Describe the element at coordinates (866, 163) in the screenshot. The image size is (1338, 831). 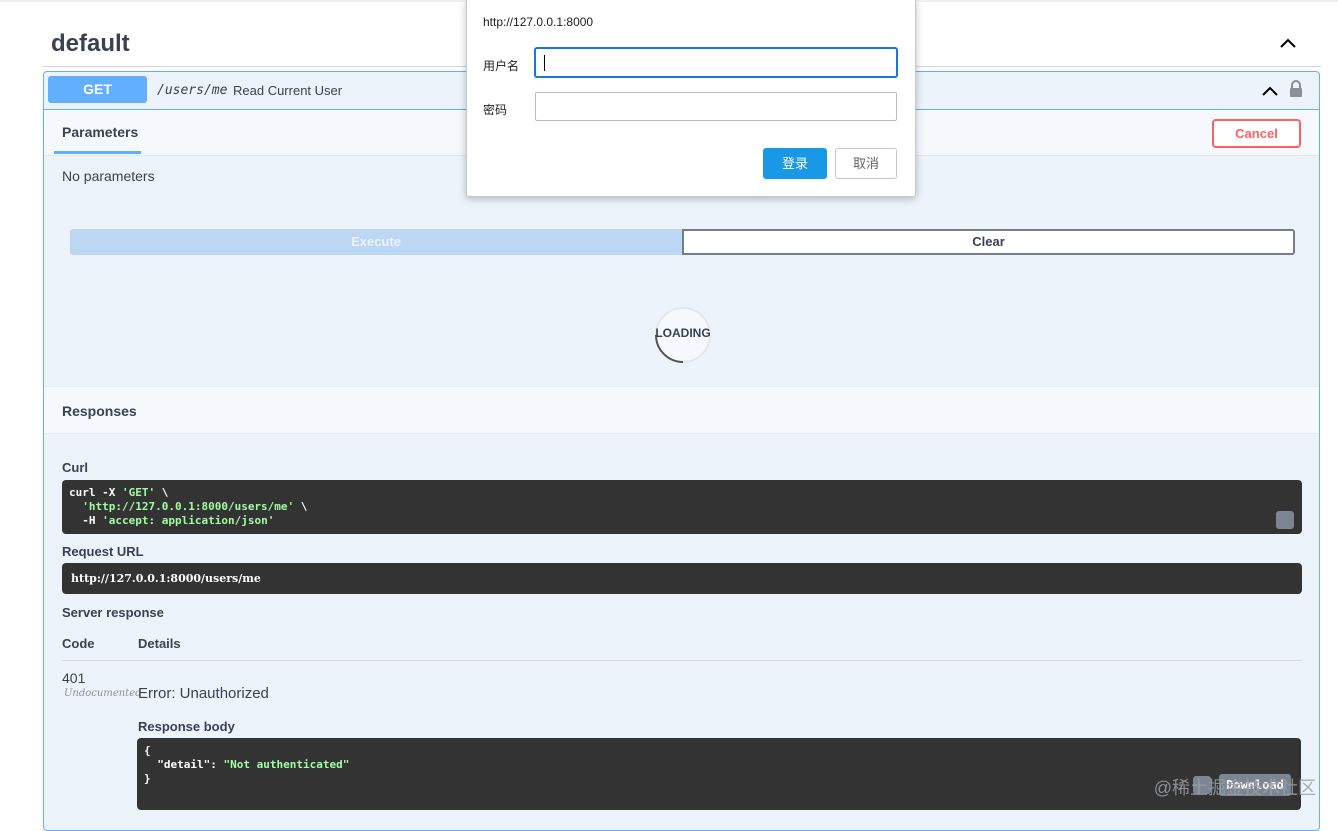
I see `dialog-cancel-button: 取消` at that location.